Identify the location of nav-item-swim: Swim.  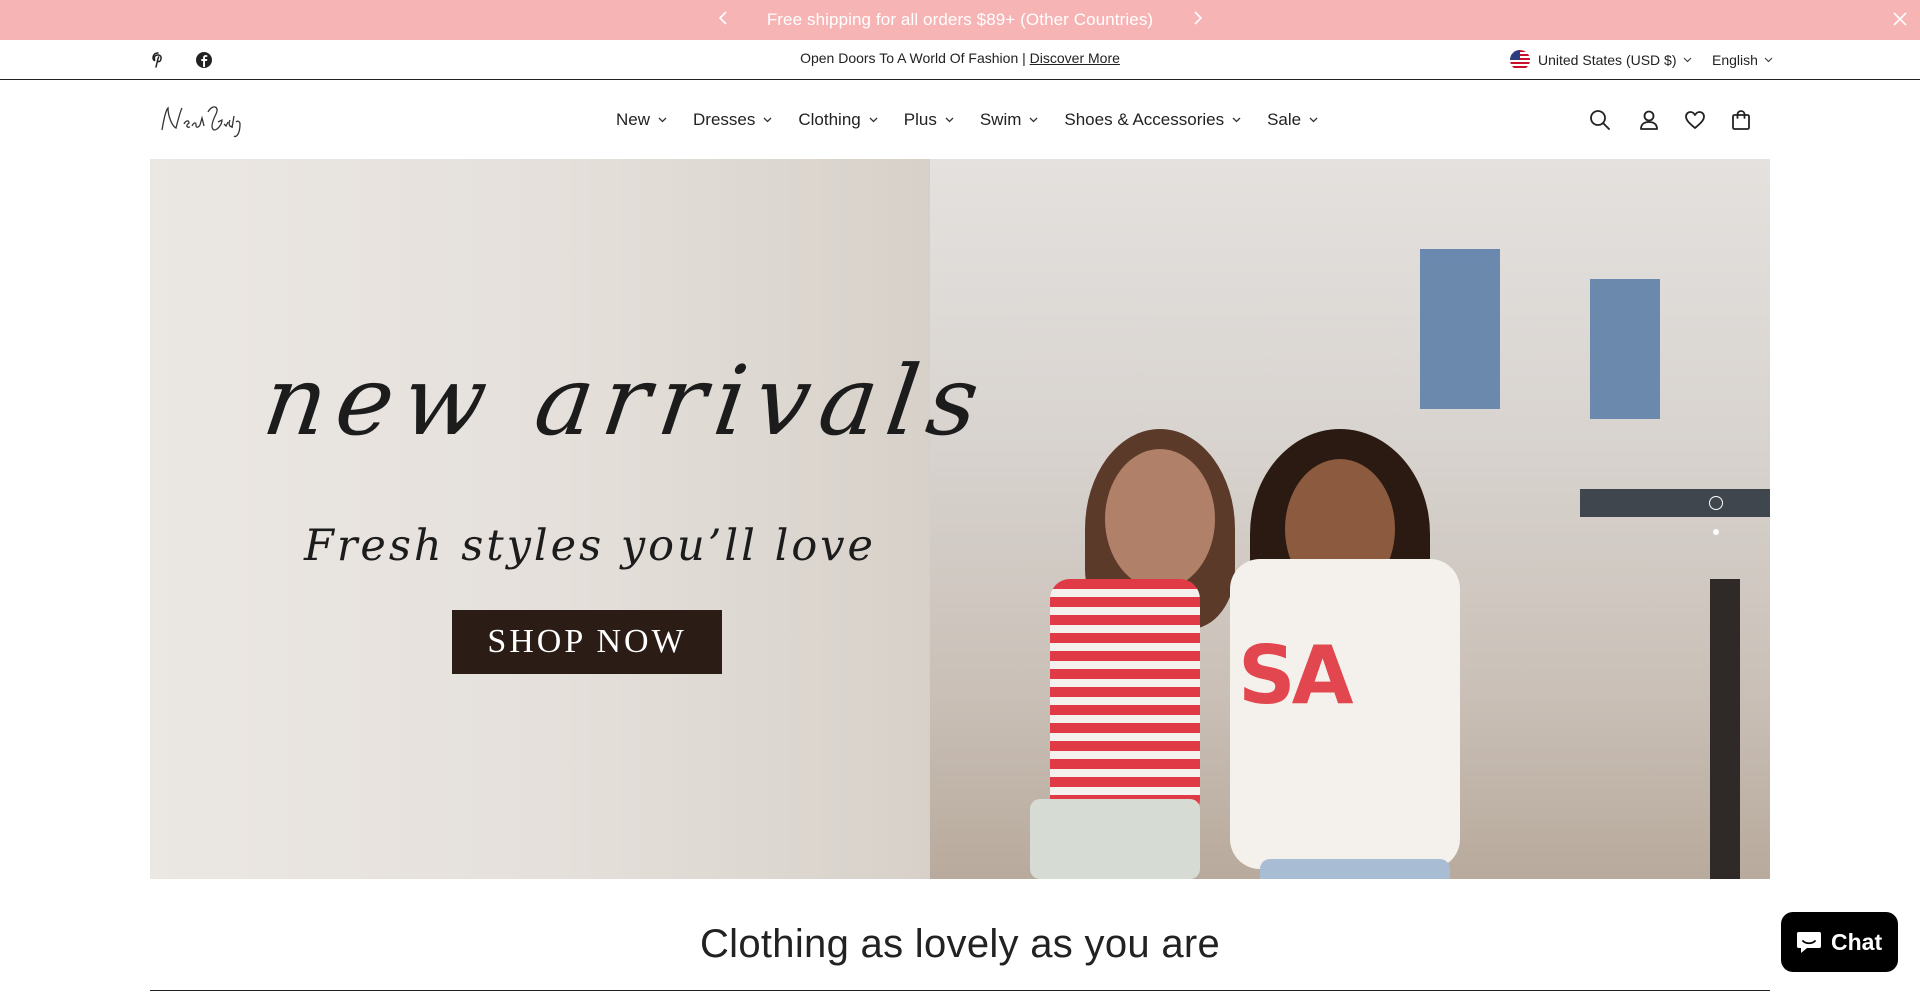
(1009, 120).